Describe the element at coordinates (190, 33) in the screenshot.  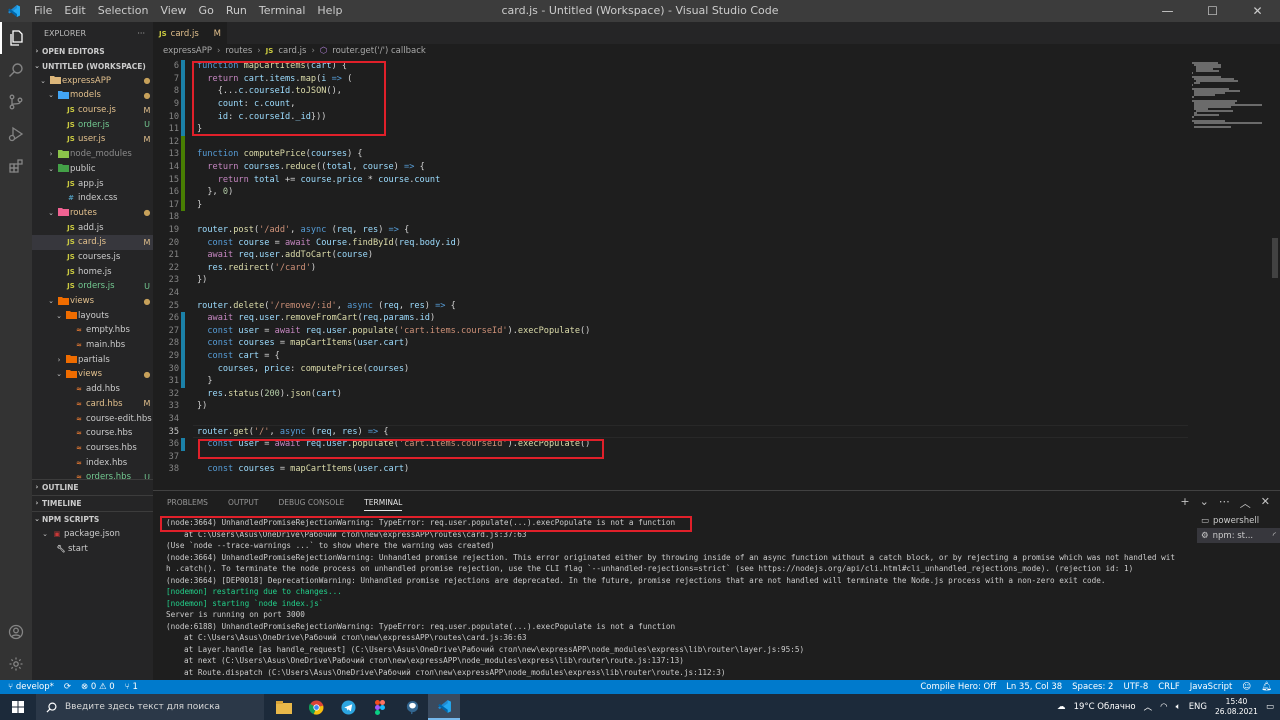
I see `tab-card-js: JS card.js M` at that location.